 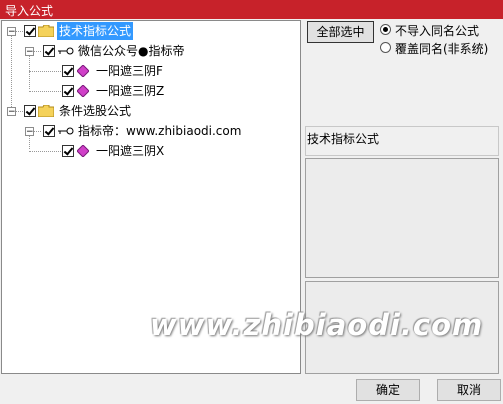 What do you see at coordinates (29, 11) in the screenshot?
I see `window-title: 导入公式` at bounding box center [29, 11].